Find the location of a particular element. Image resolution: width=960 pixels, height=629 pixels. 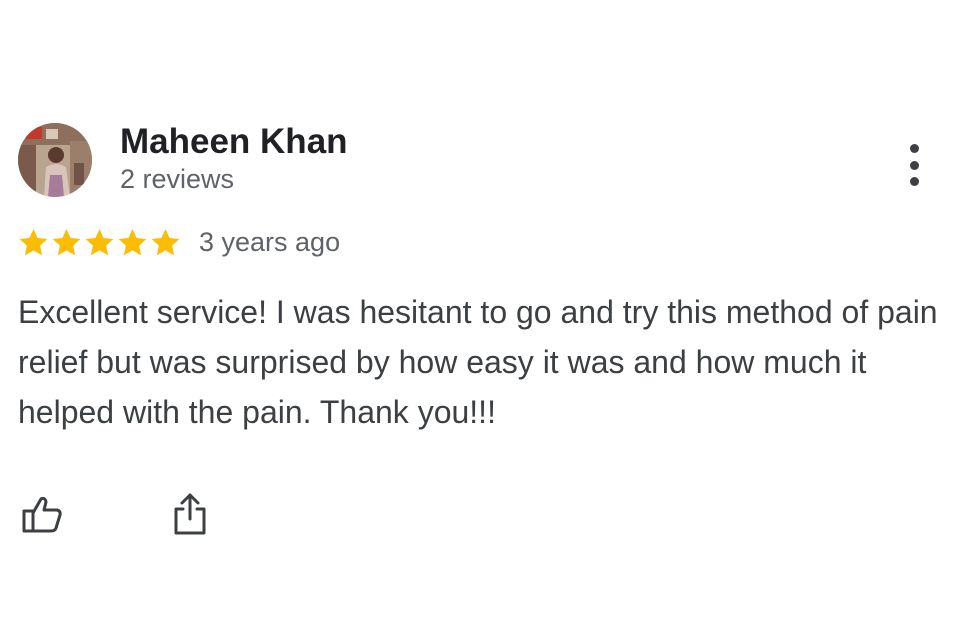

rating-row: 3 years ago is located at coordinates (179, 242).